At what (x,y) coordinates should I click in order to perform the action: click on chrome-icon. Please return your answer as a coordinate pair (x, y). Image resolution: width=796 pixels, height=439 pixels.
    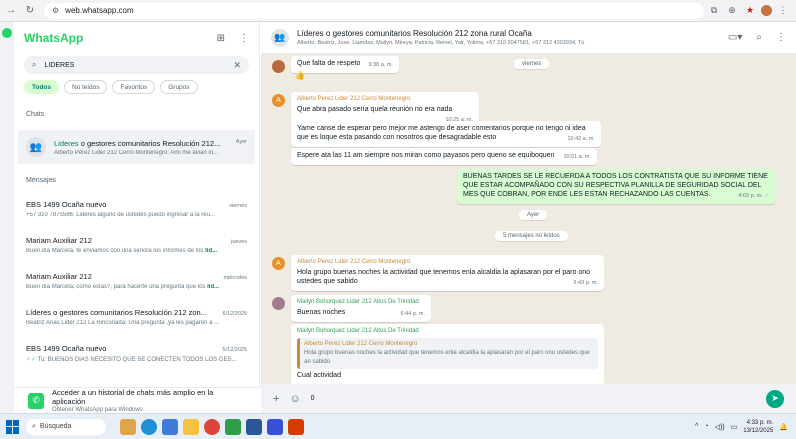
    Looking at the image, I should click on (212, 426).